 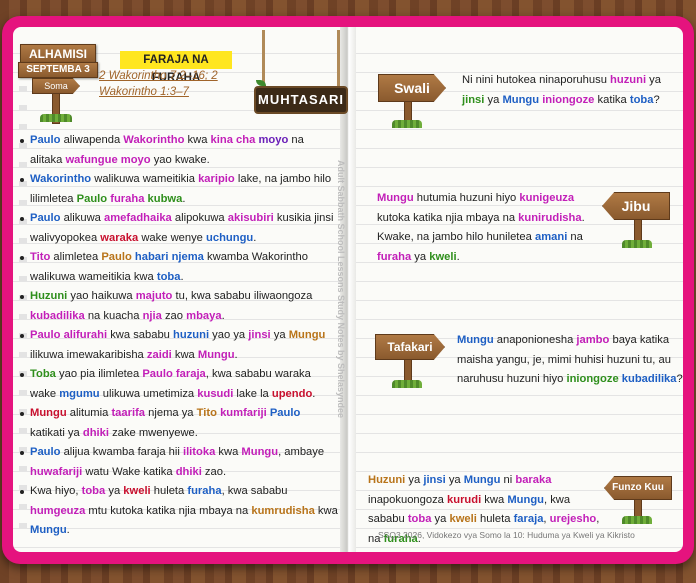 I want to click on text-segment: njema ya, so click(x=171, y=413).